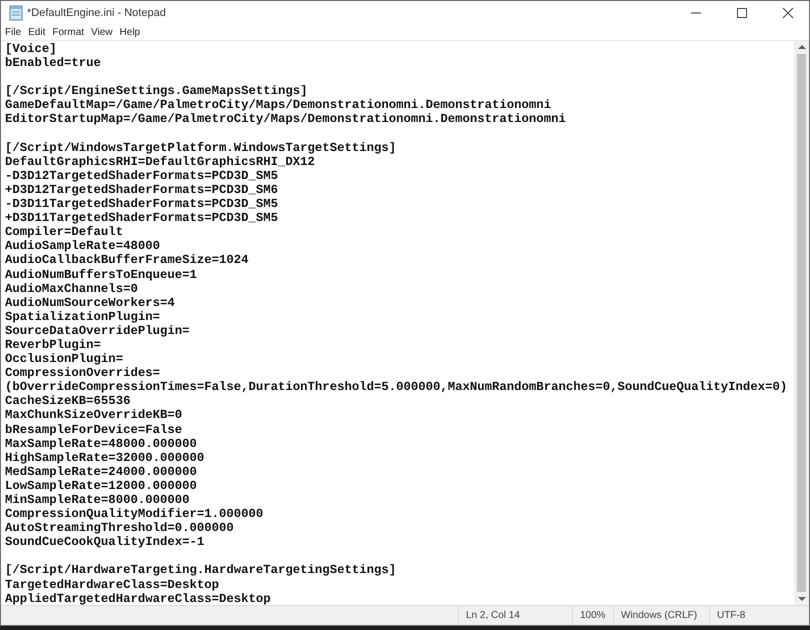 Image resolution: width=810 pixels, height=630 pixels. What do you see at coordinates (37, 32) in the screenshot?
I see `menu-item: Edit` at bounding box center [37, 32].